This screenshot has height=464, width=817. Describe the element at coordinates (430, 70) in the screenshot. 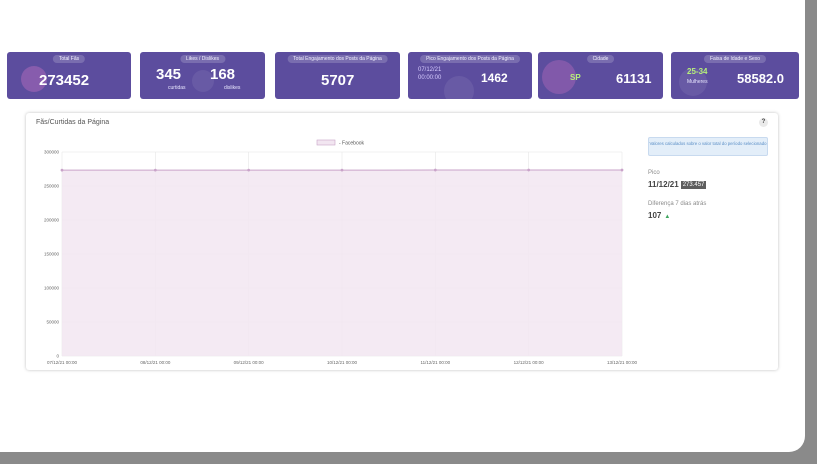

I see `peak-date: 07/12/21` at that location.